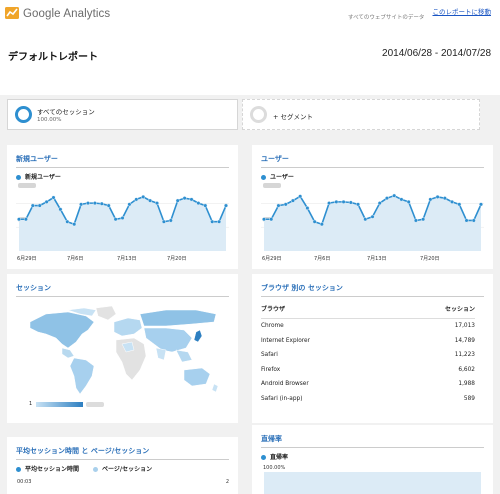  What do you see at coordinates (361, 114) in the screenshot?
I see `add-segment-button: + セグメント` at bounding box center [361, 114].